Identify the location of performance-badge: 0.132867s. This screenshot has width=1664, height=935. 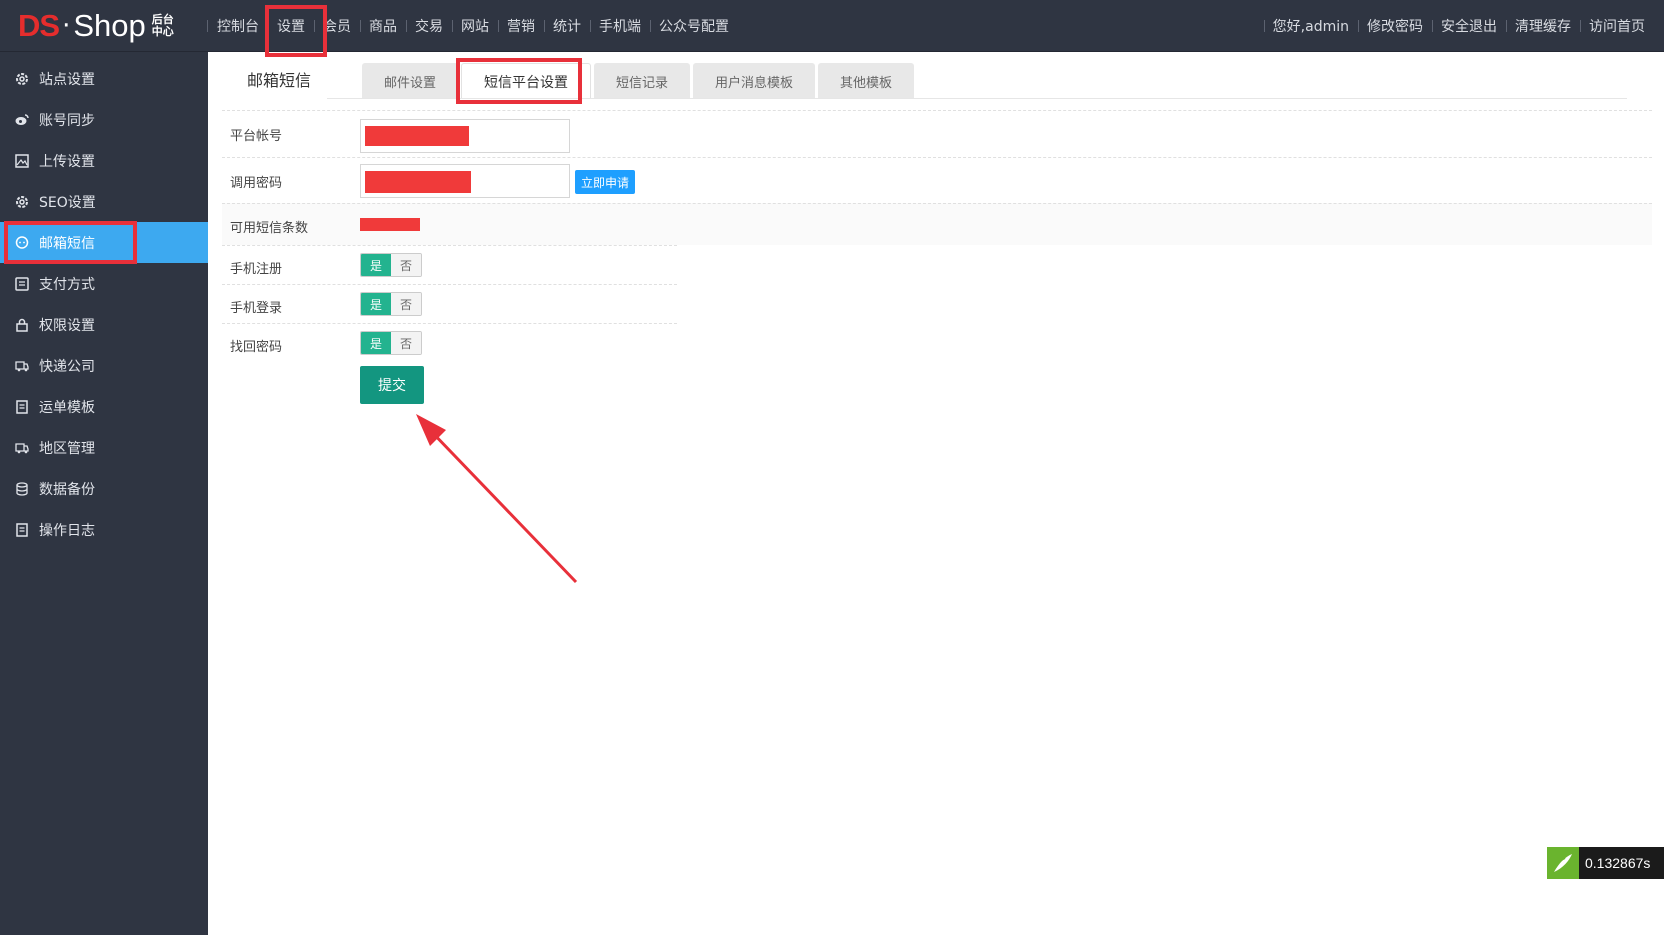
(1605, 863).